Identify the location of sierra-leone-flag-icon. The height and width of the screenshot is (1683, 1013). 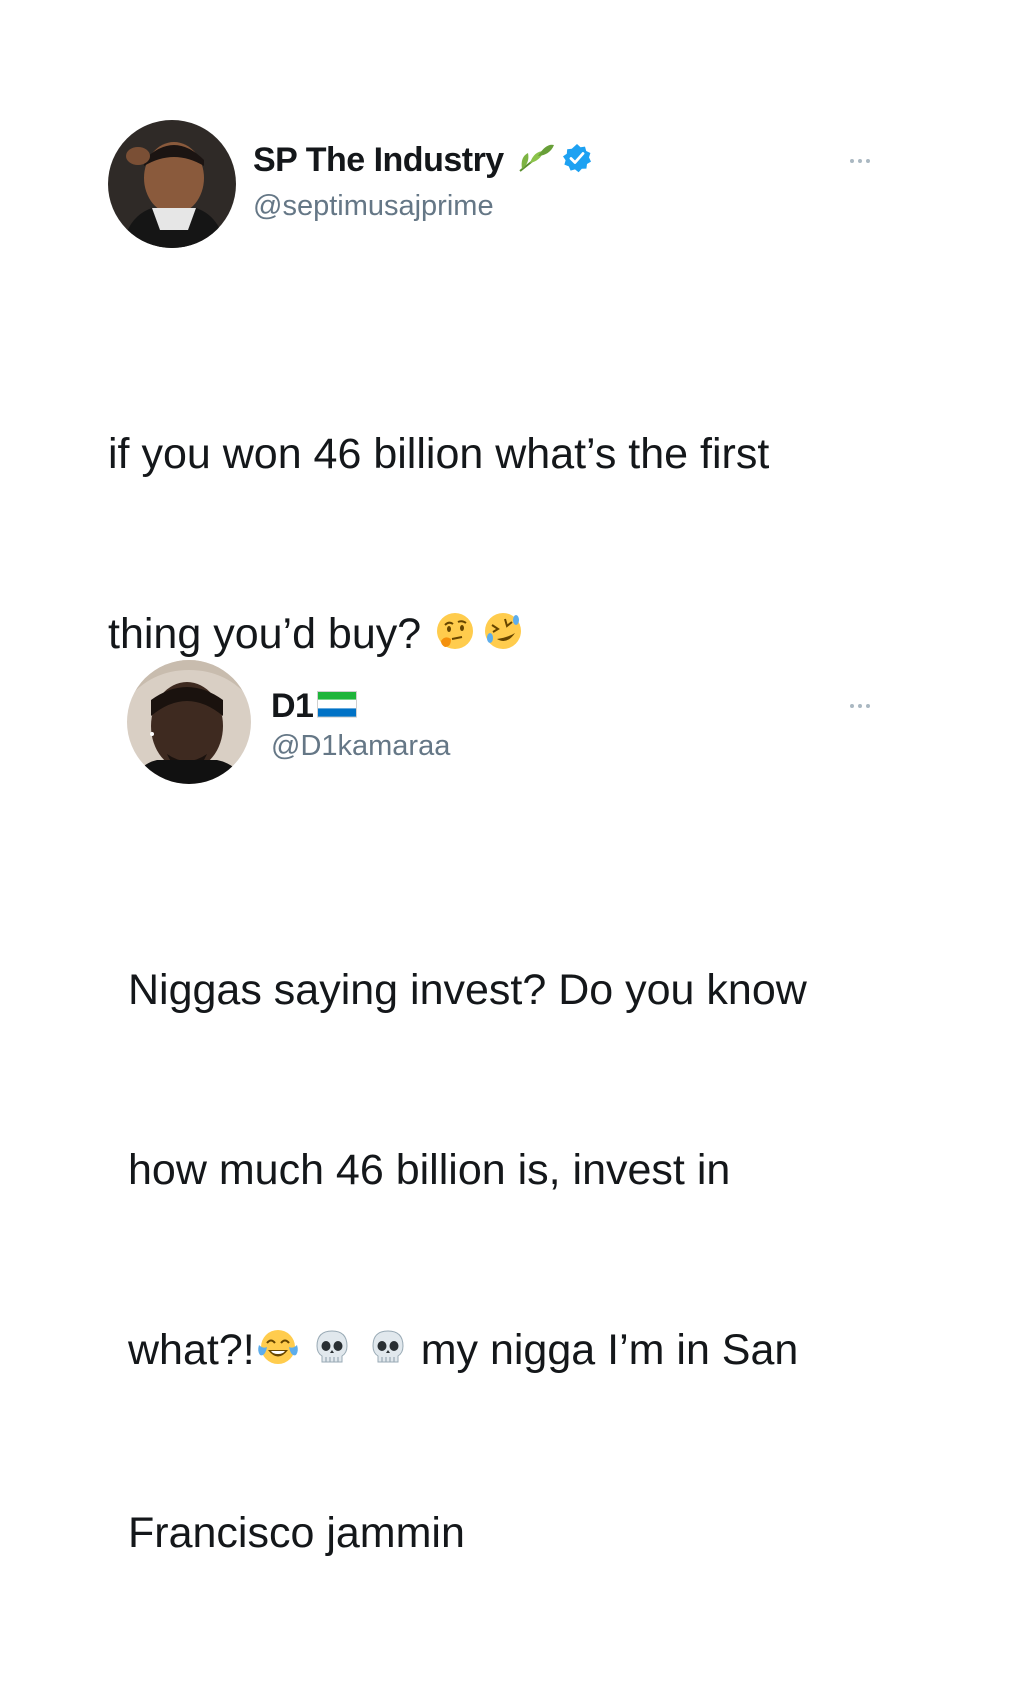
(337, 706).